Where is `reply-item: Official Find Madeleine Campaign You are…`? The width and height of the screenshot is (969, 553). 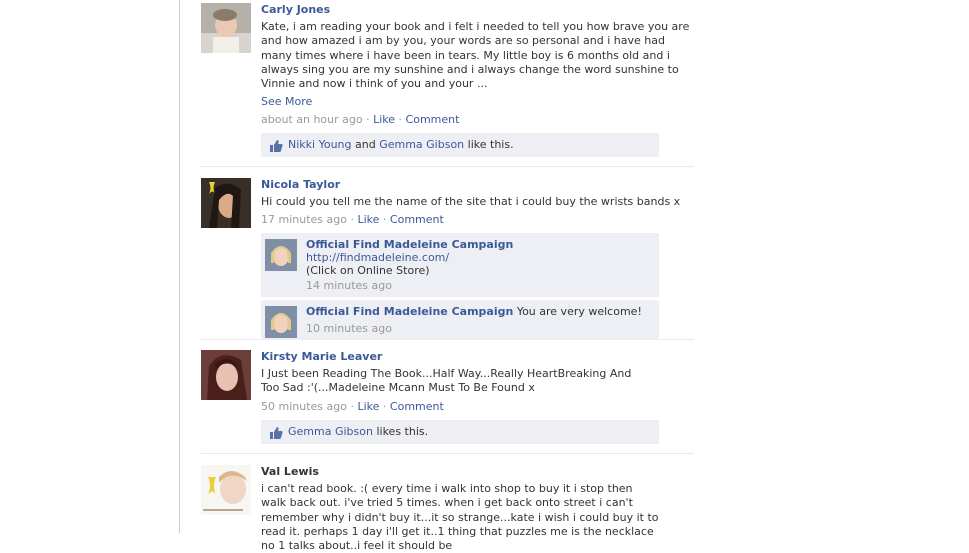
reply-item: Official Find Madeleine Campaign You are… is located at coordinates (460, 320).